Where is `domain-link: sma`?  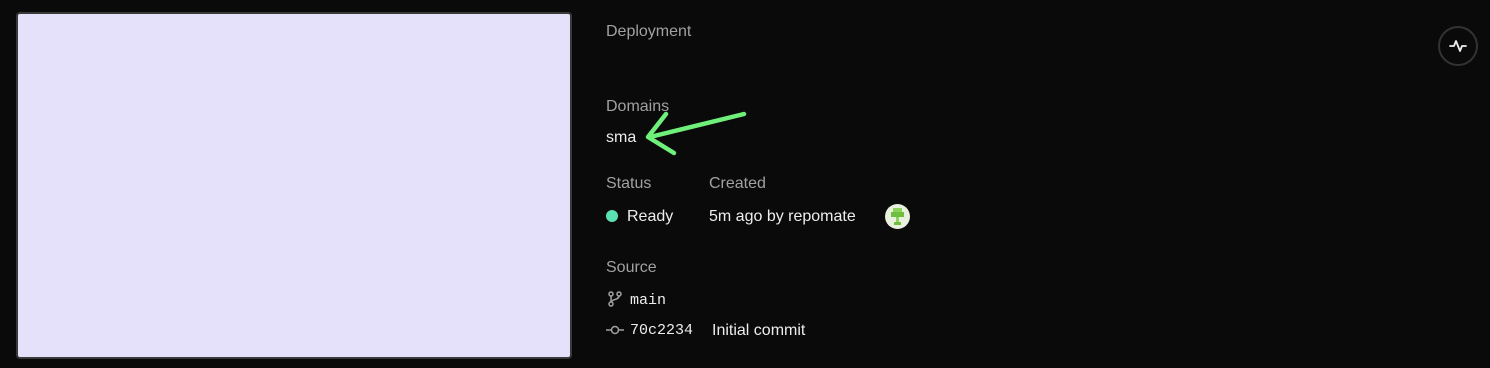
domain-link: sma is located at coordinates (621, 138).